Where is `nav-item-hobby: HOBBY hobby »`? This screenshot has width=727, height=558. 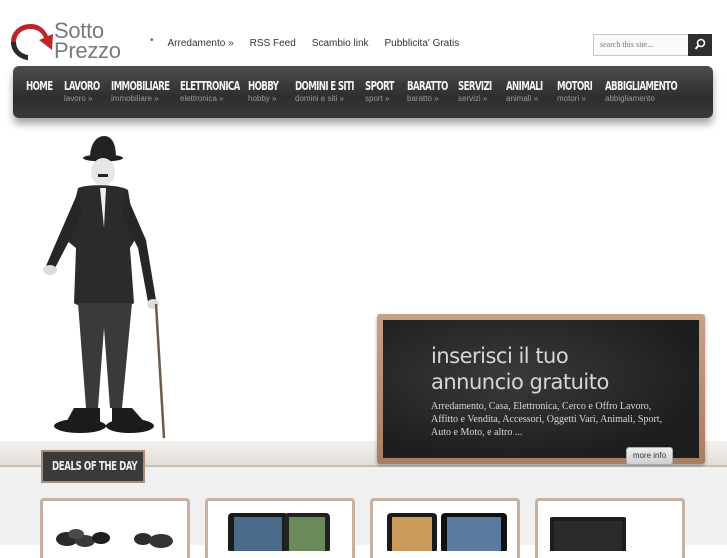 nav-item-hobby: HOBBY hobby » is located at coordinates (269, 91).